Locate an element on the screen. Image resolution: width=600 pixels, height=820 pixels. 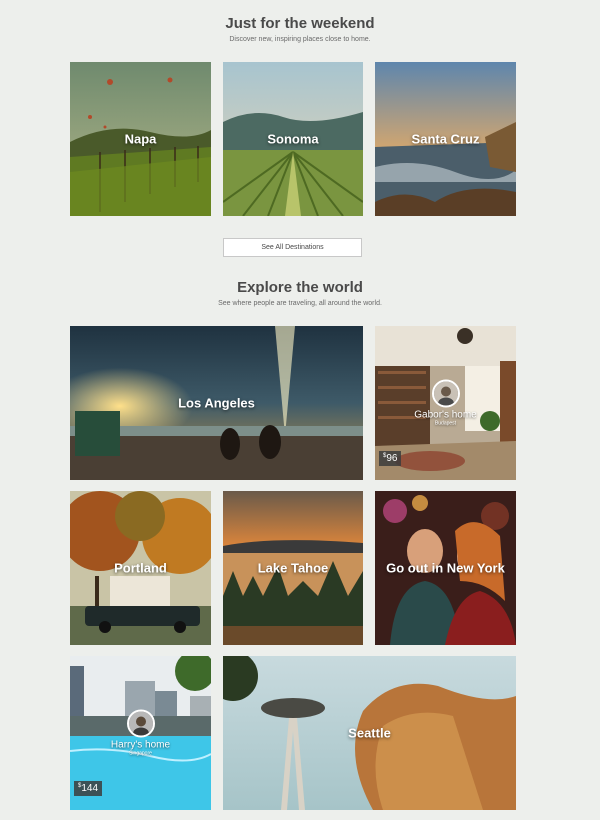
price-badge: $96 is located at coordinates (390, 458).